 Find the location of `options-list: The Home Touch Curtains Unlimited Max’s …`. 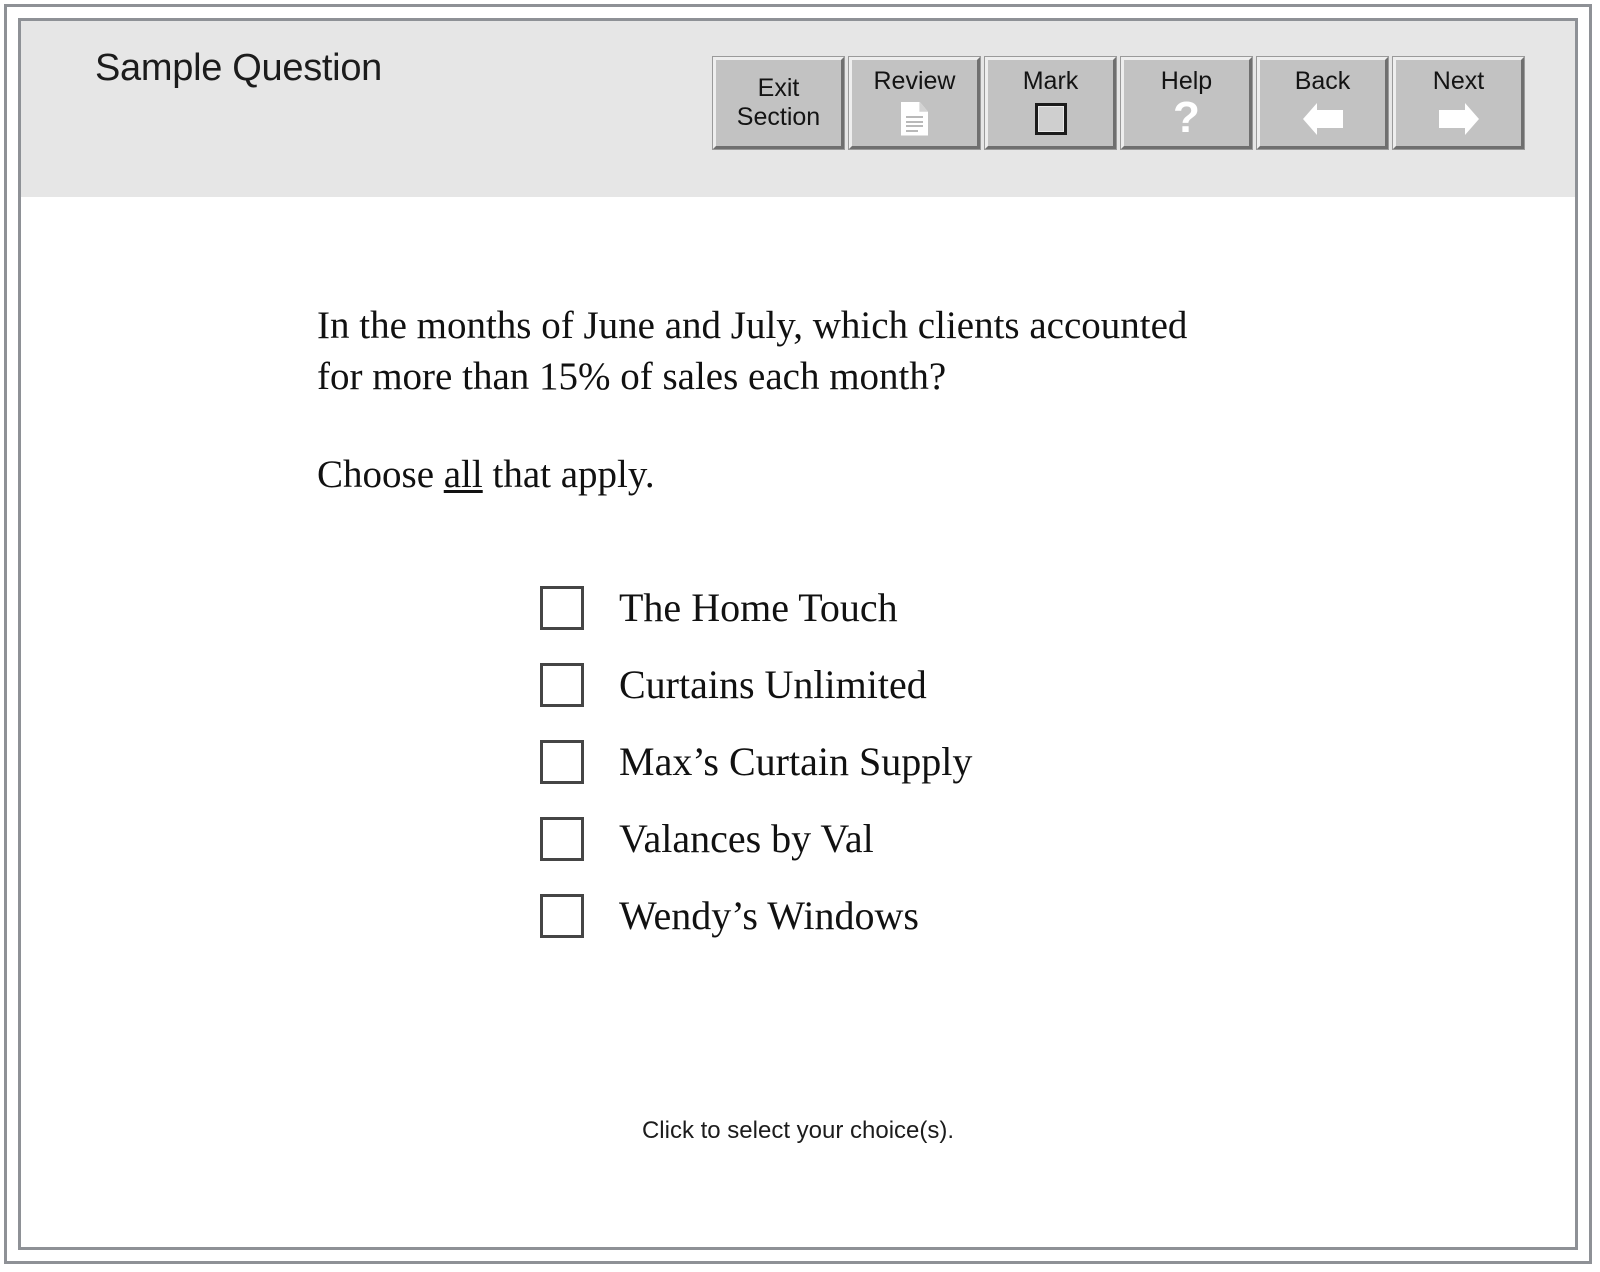

options-list: The Home Touch Curtains Unlimited Max’s … is located at coordinates (756, 761).